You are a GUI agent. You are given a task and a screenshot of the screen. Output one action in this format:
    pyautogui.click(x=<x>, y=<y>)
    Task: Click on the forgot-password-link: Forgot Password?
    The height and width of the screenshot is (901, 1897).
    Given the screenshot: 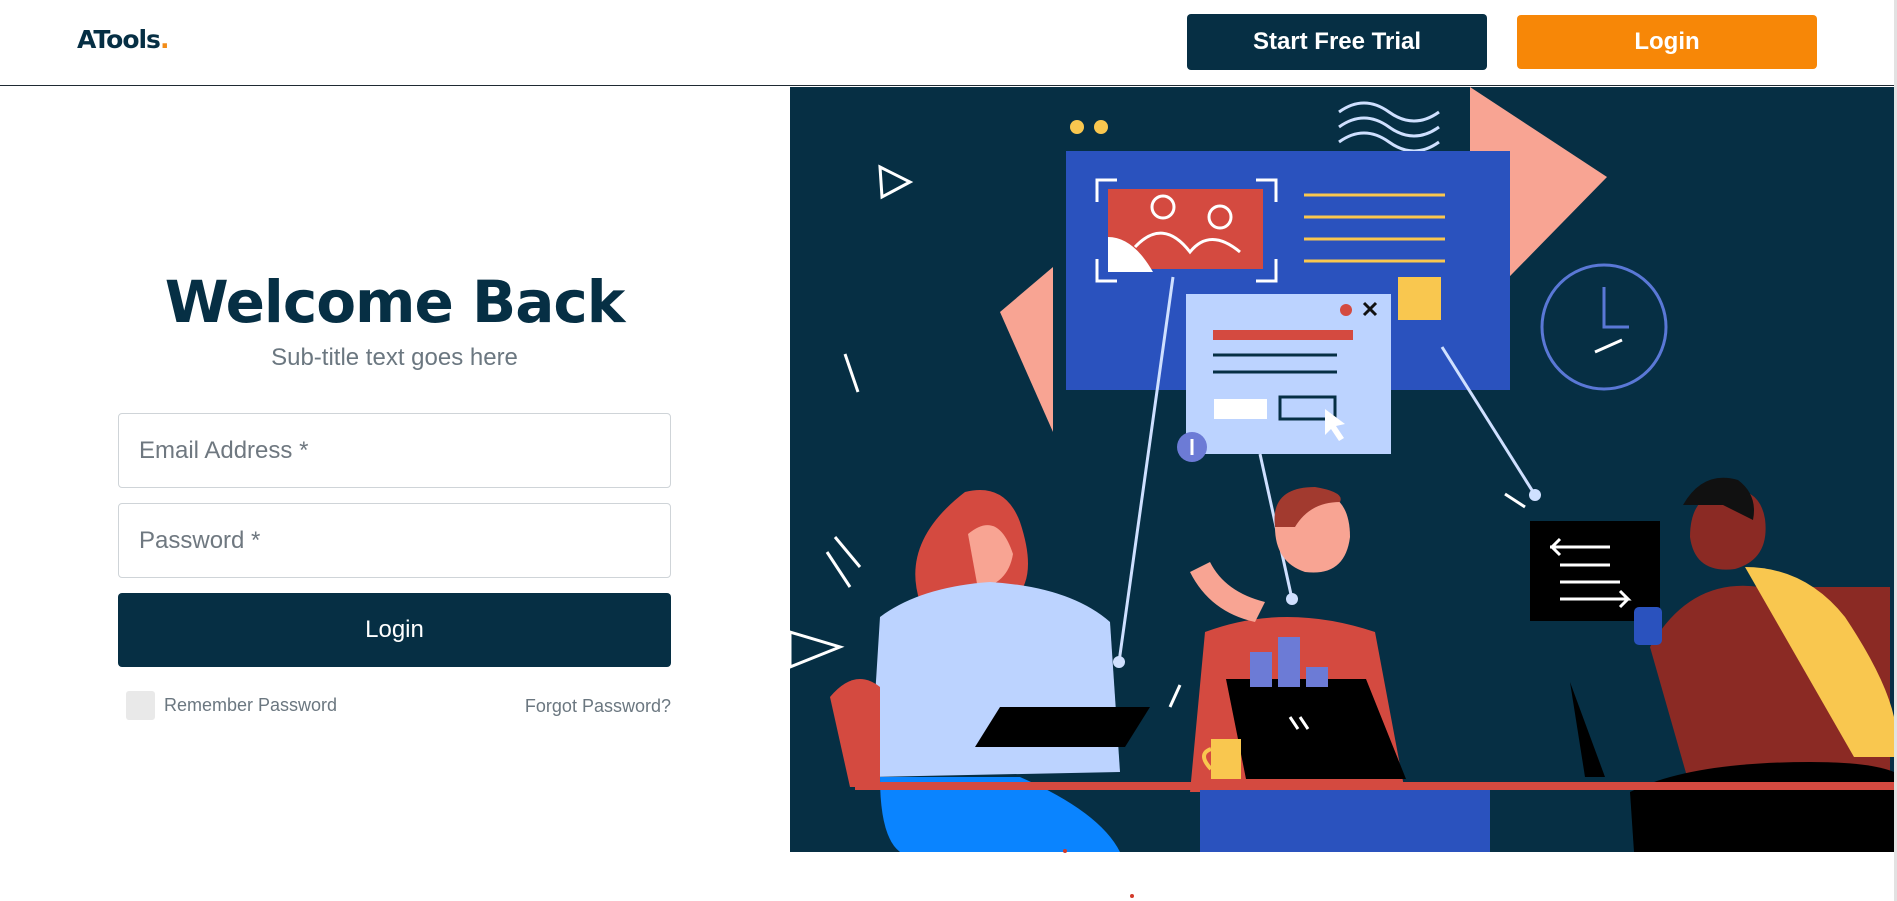 What is the action you would take?
    pyautogui.click(x=571, y=706)
    